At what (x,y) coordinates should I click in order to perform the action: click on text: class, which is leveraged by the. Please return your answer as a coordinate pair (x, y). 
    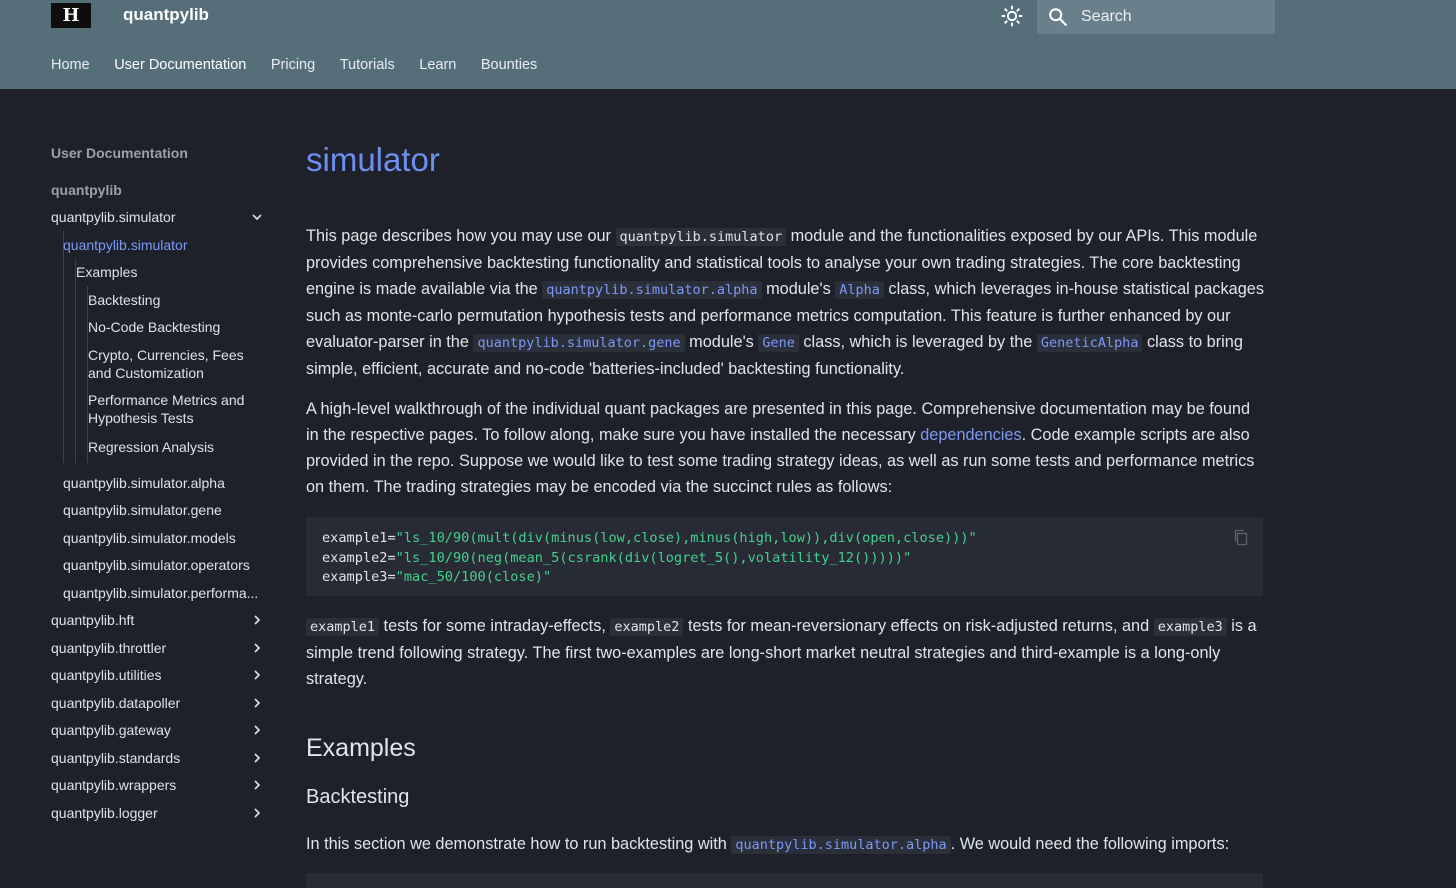
    Looking at the image, I should click on (917, 342).